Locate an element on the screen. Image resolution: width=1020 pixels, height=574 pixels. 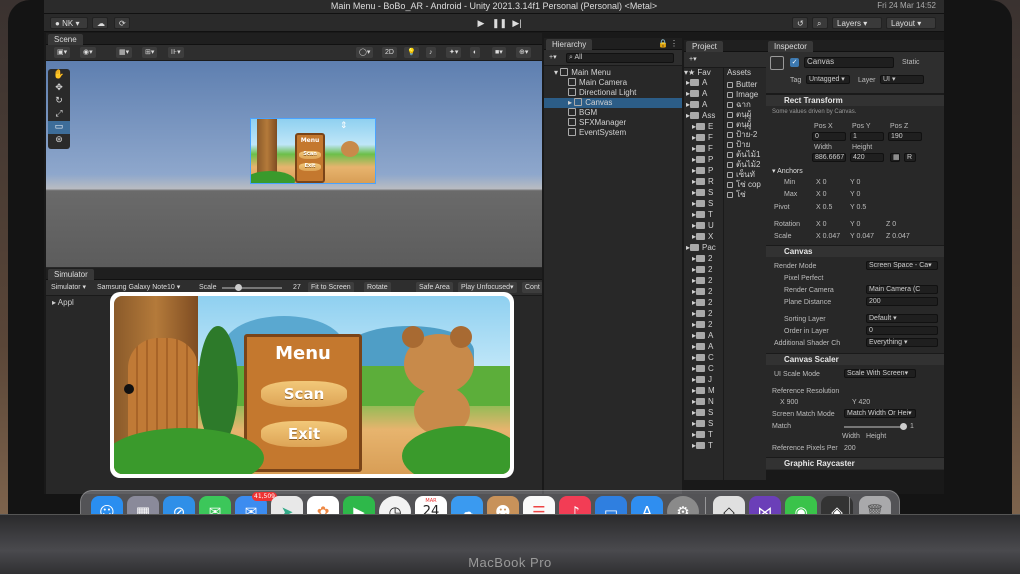
project-asset: ฉาก is located at coordinates (745, 105).